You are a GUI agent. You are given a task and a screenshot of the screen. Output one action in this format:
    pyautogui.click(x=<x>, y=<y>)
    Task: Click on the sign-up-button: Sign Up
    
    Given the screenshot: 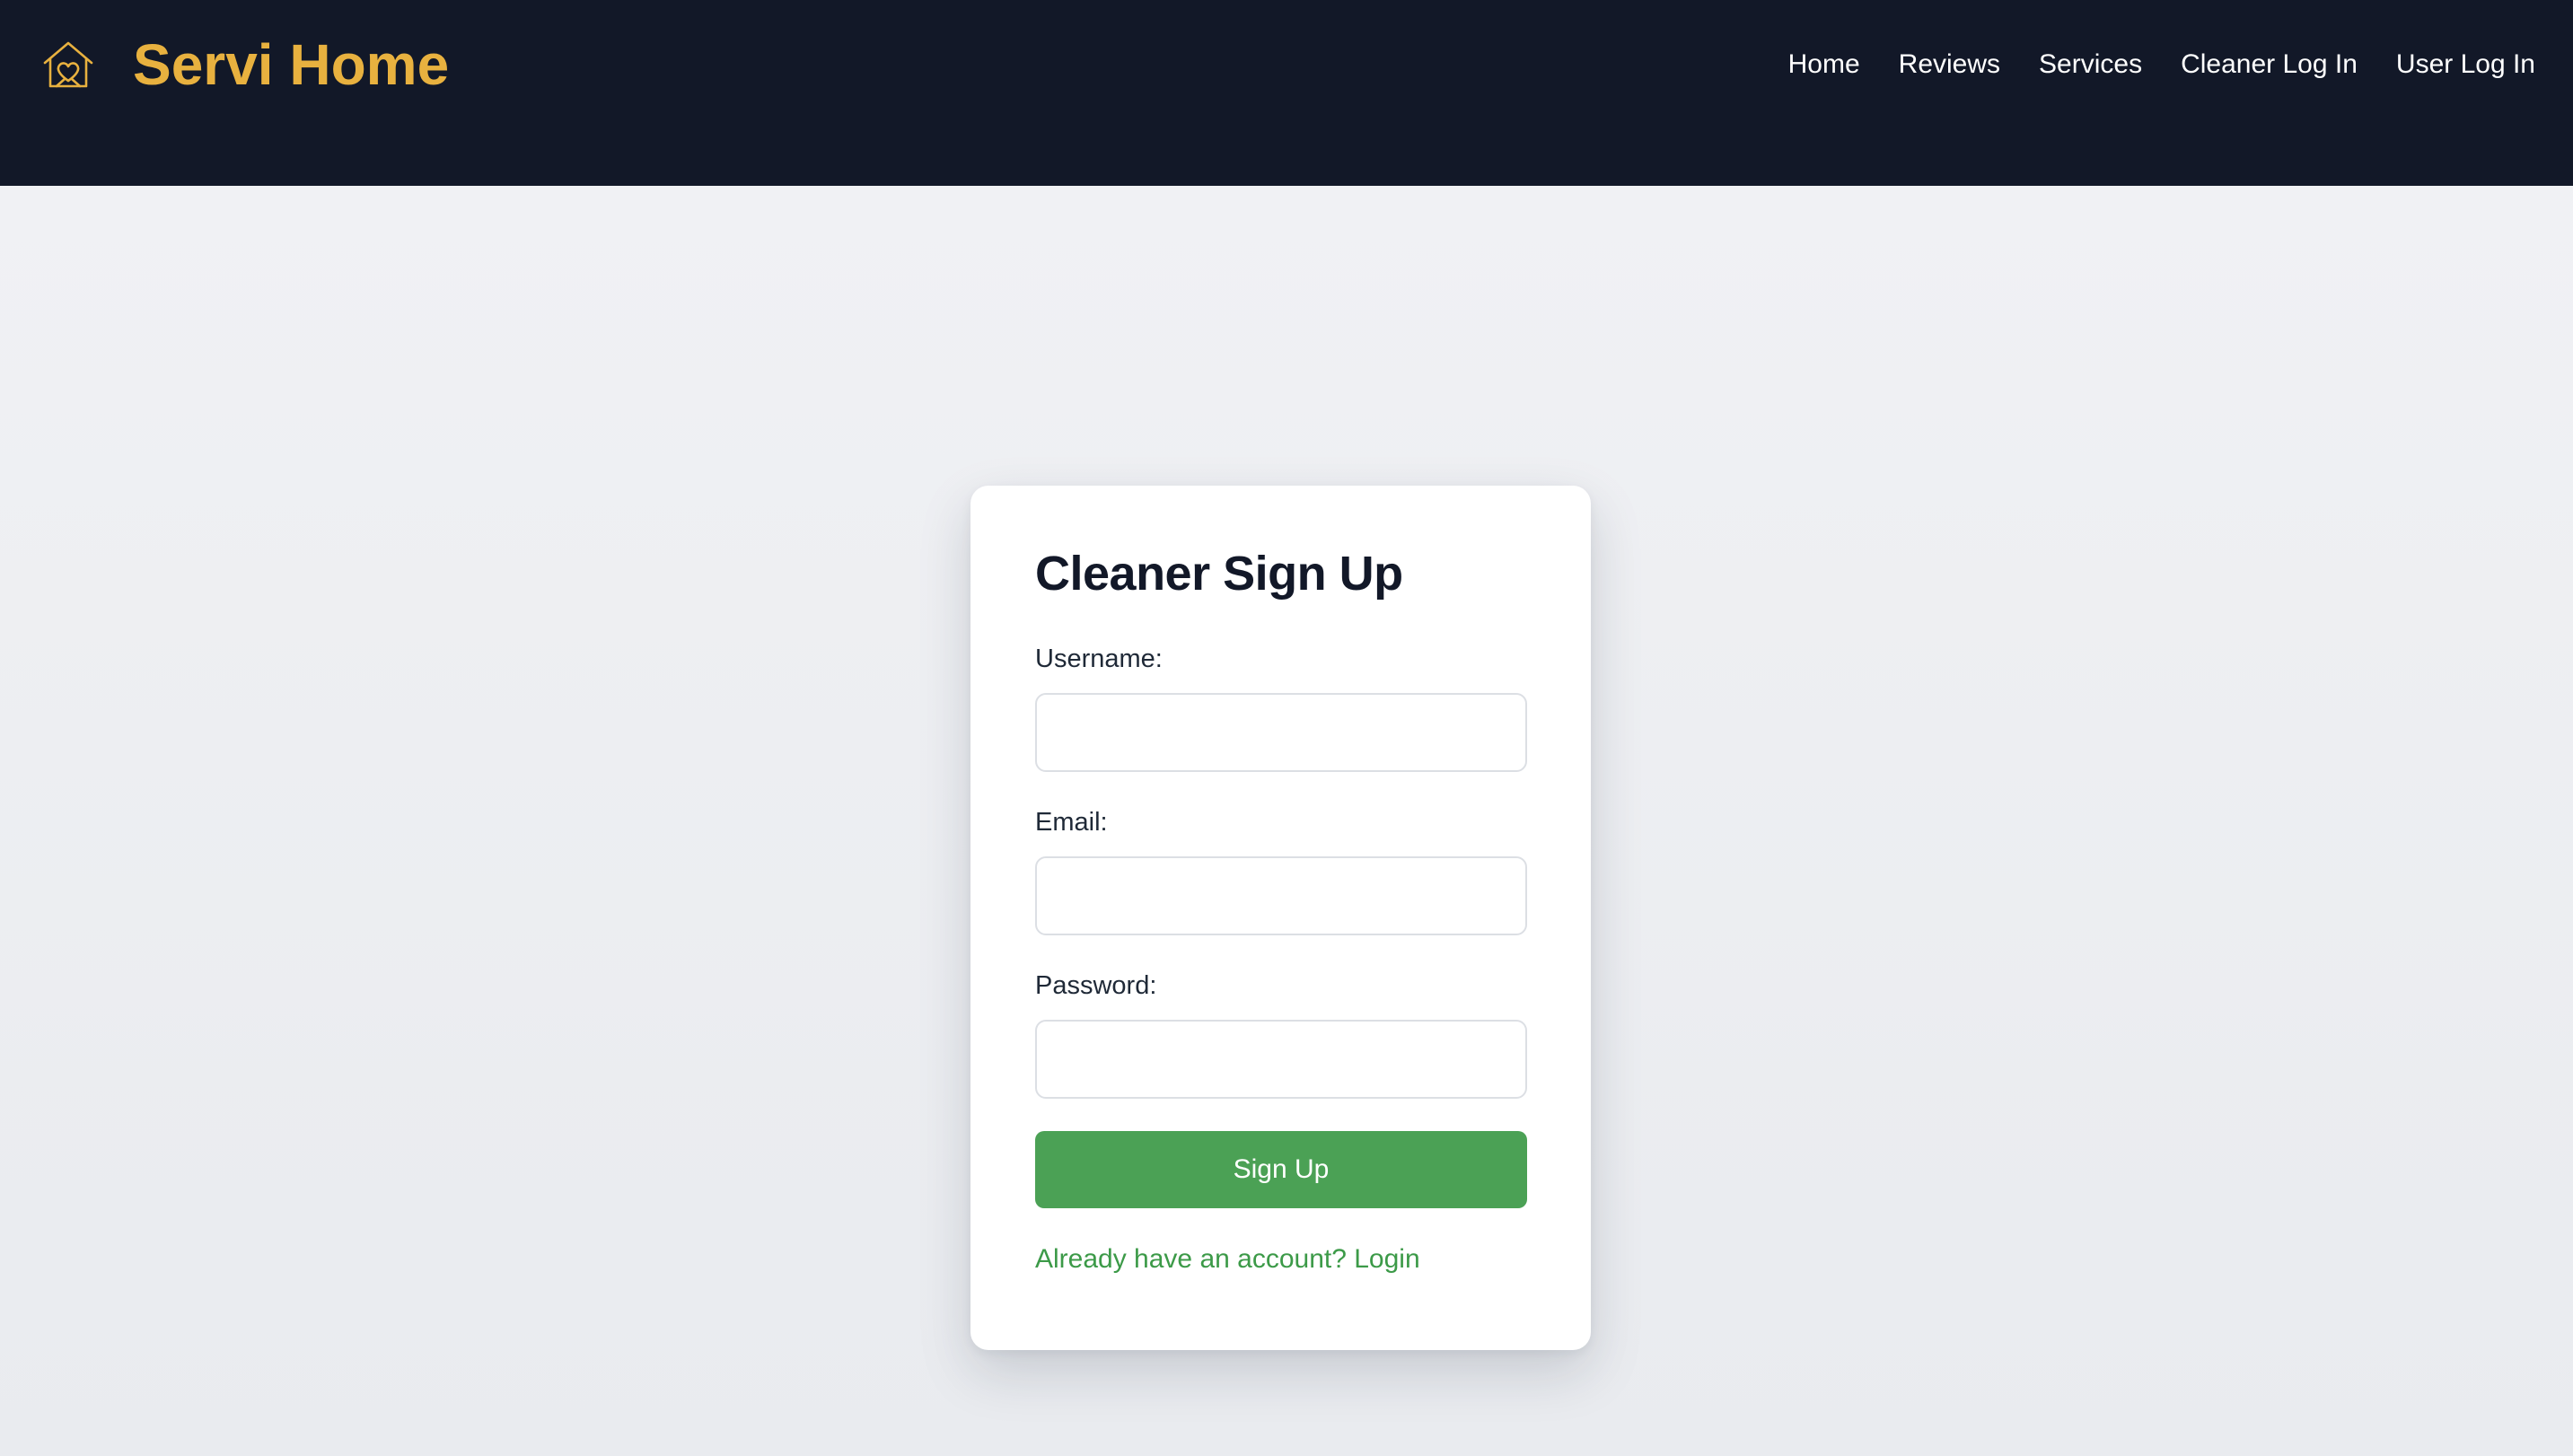 What is the action you would take?
    pyautogui.click(x=1281, y=1170)
    